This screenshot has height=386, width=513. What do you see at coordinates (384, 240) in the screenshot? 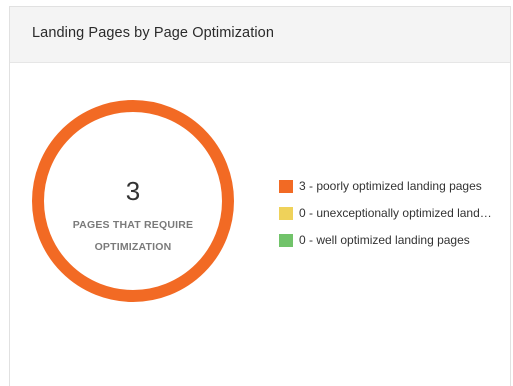
I see `legend-label-well-optimized: 0 - well optimized landing pages` at bounding box center [384, 240].